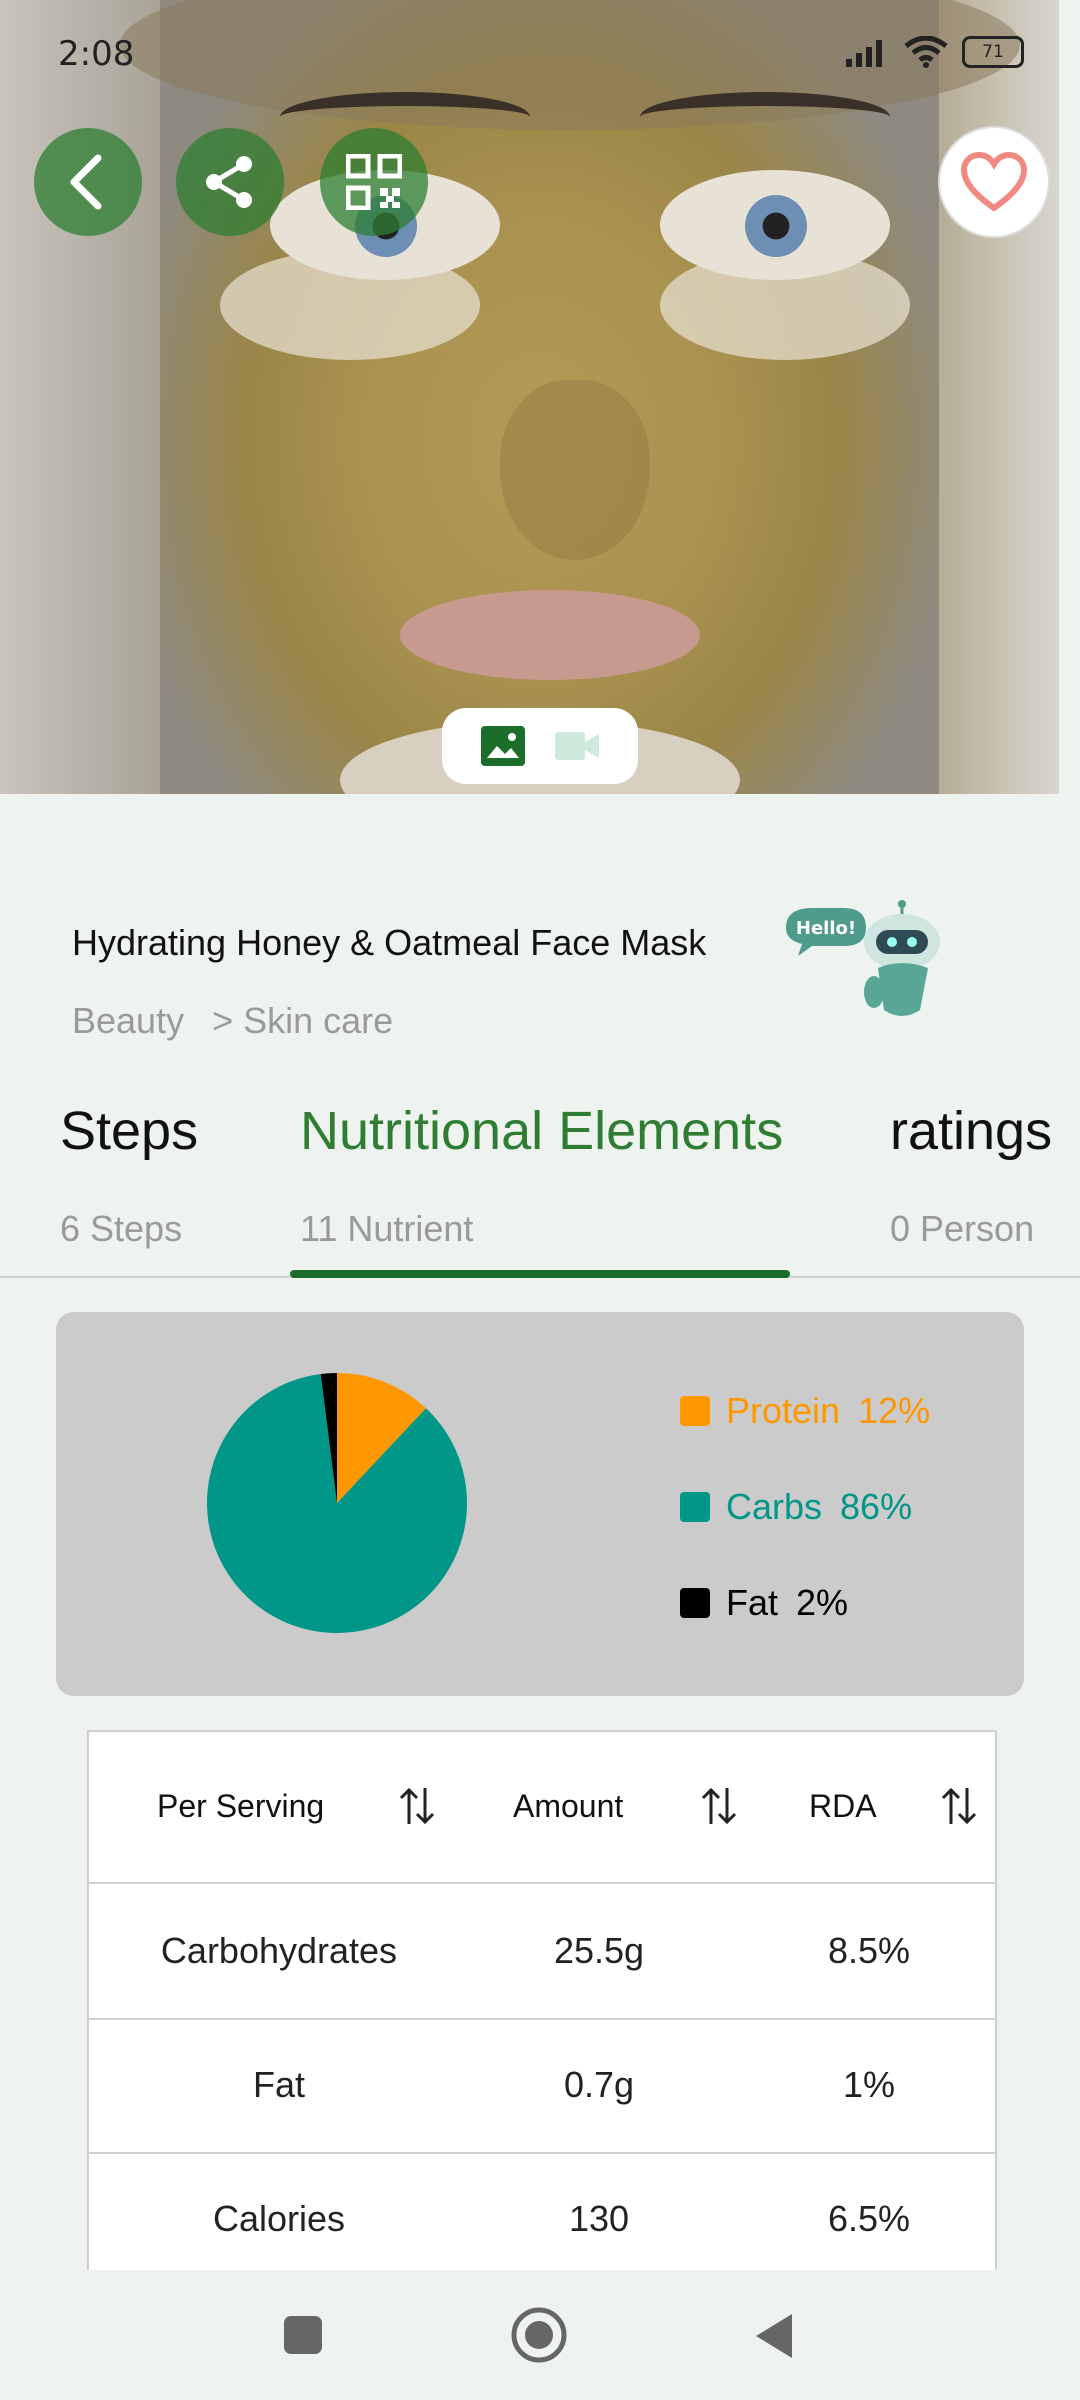 The image size is (1080, 2400). What do you see at coordinates (503, 746) in the screenshot?
I see `image-icon` at bounding box center [503, 746].